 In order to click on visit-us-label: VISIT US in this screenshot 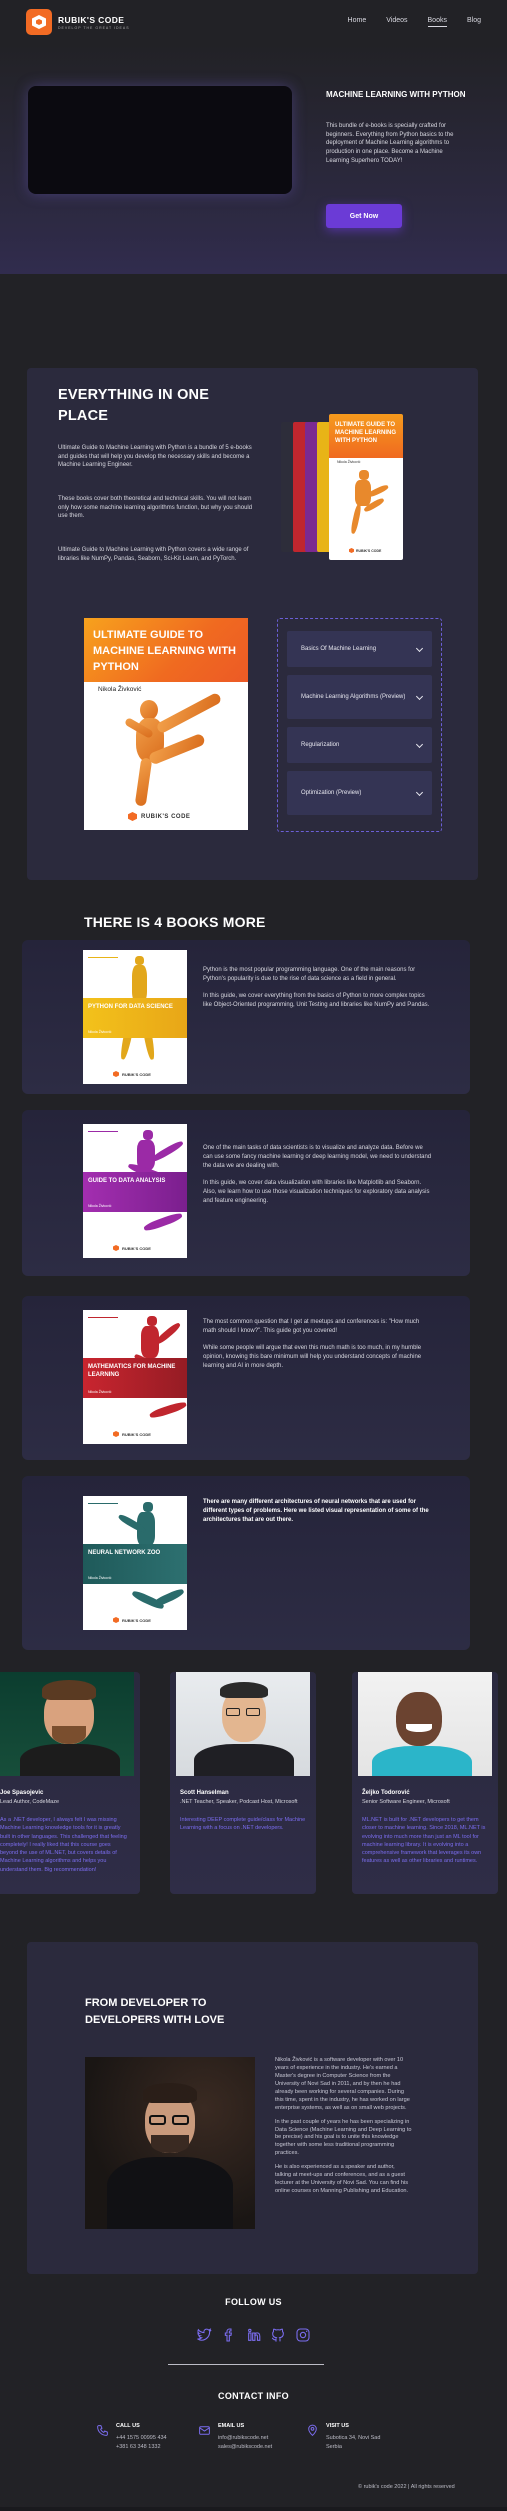, I will do `click(337, 2426)`.